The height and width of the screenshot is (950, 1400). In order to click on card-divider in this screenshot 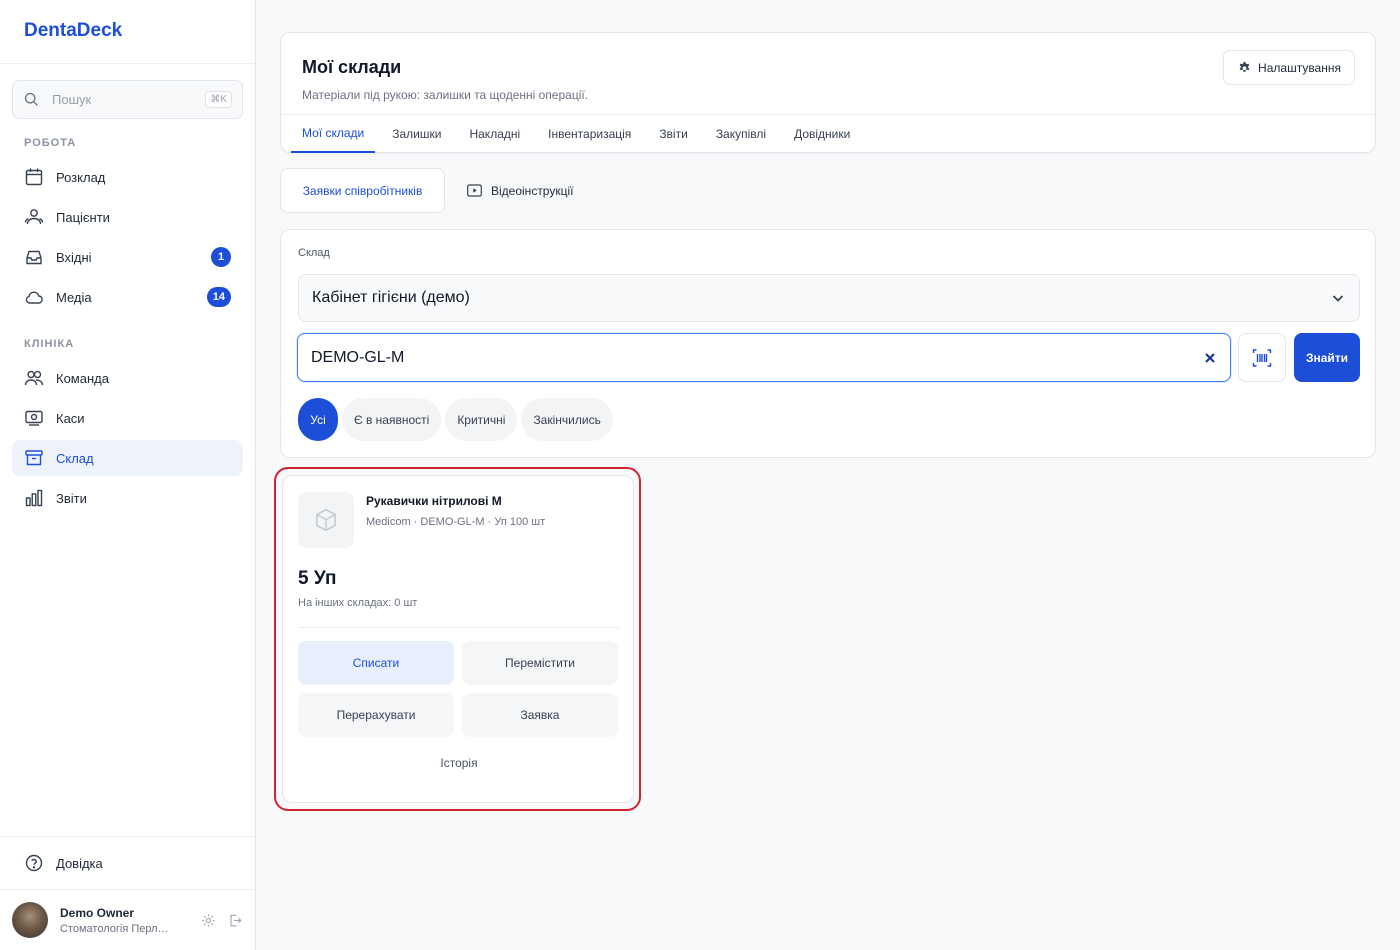, I will do `click(459, 627)`.